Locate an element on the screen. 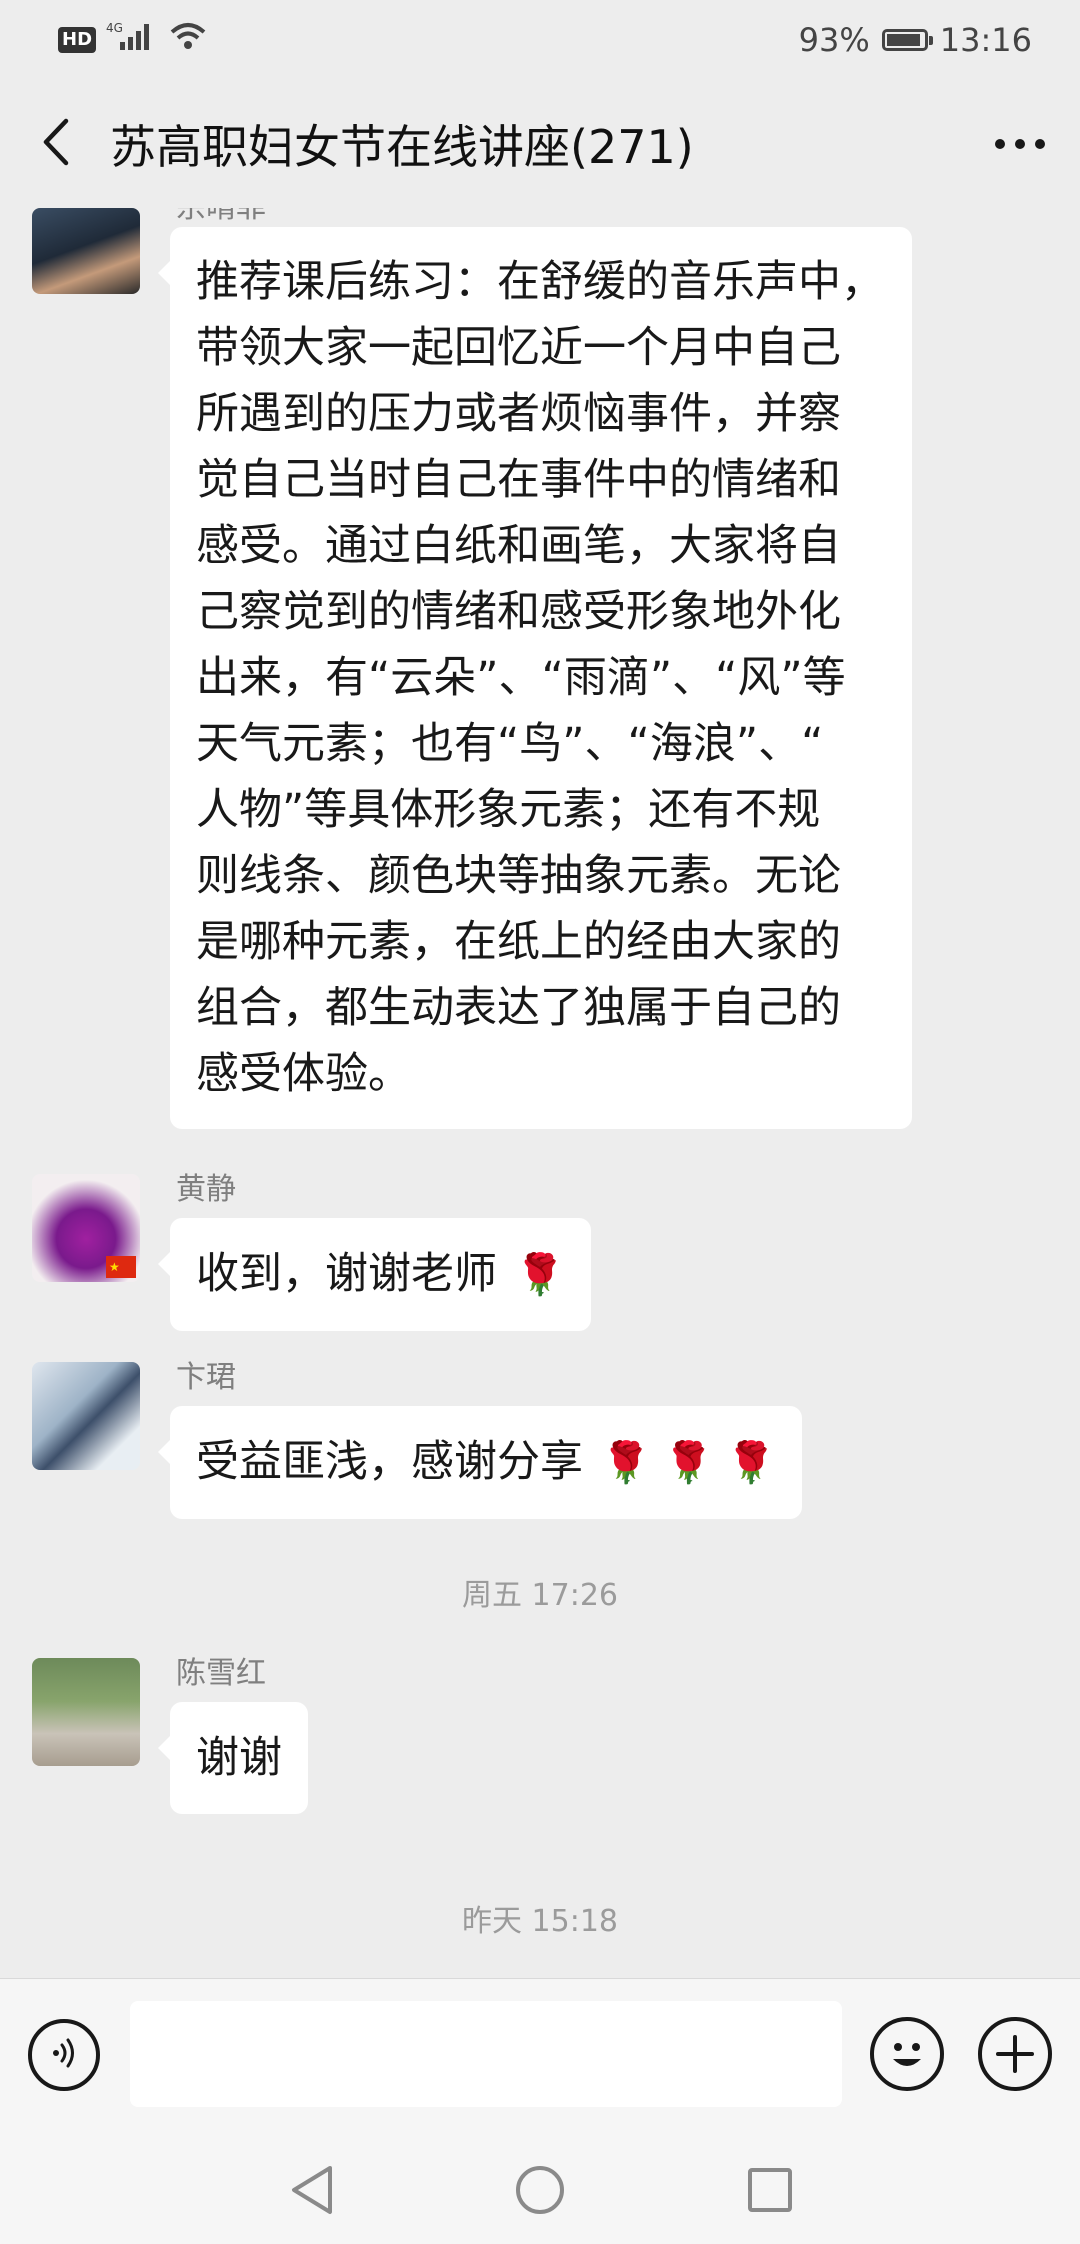  system-nav-bar is located at coordinates (540, 2189).